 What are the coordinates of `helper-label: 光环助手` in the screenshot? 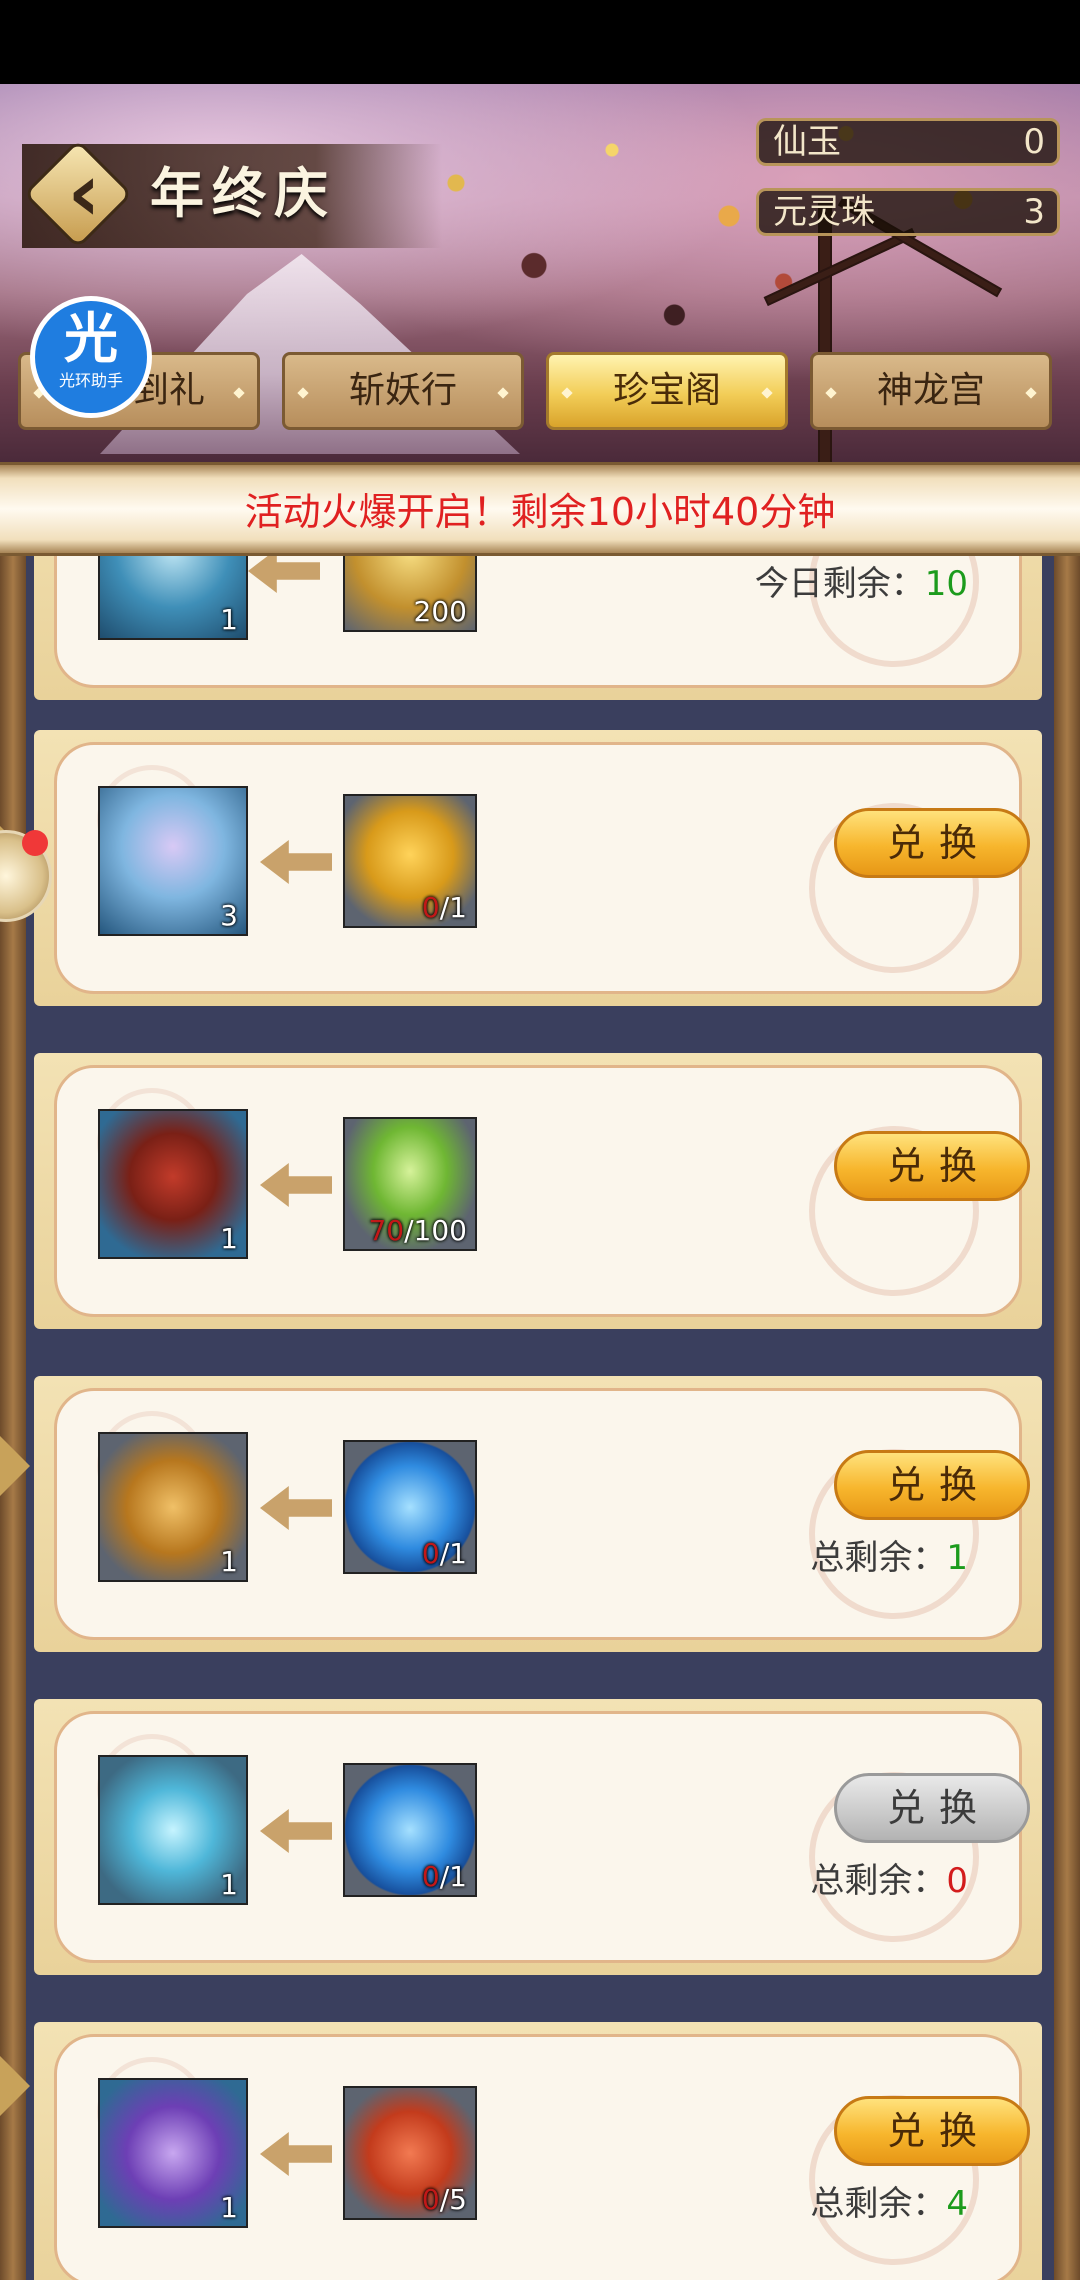 It's located at (90, 380).